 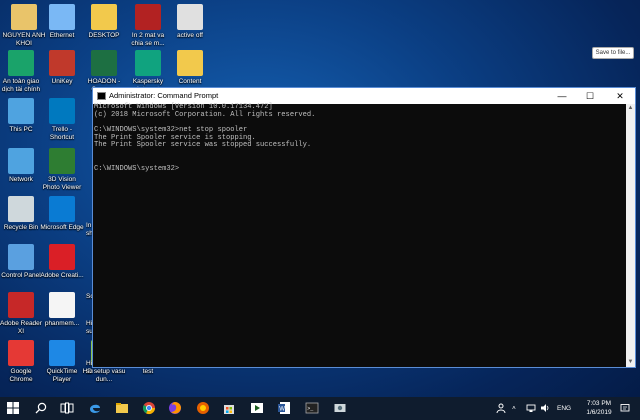 What do you see at coordinates (564, 408) in the screenshot?
I see `input-language: ENG` at bounding box center [564, 408].